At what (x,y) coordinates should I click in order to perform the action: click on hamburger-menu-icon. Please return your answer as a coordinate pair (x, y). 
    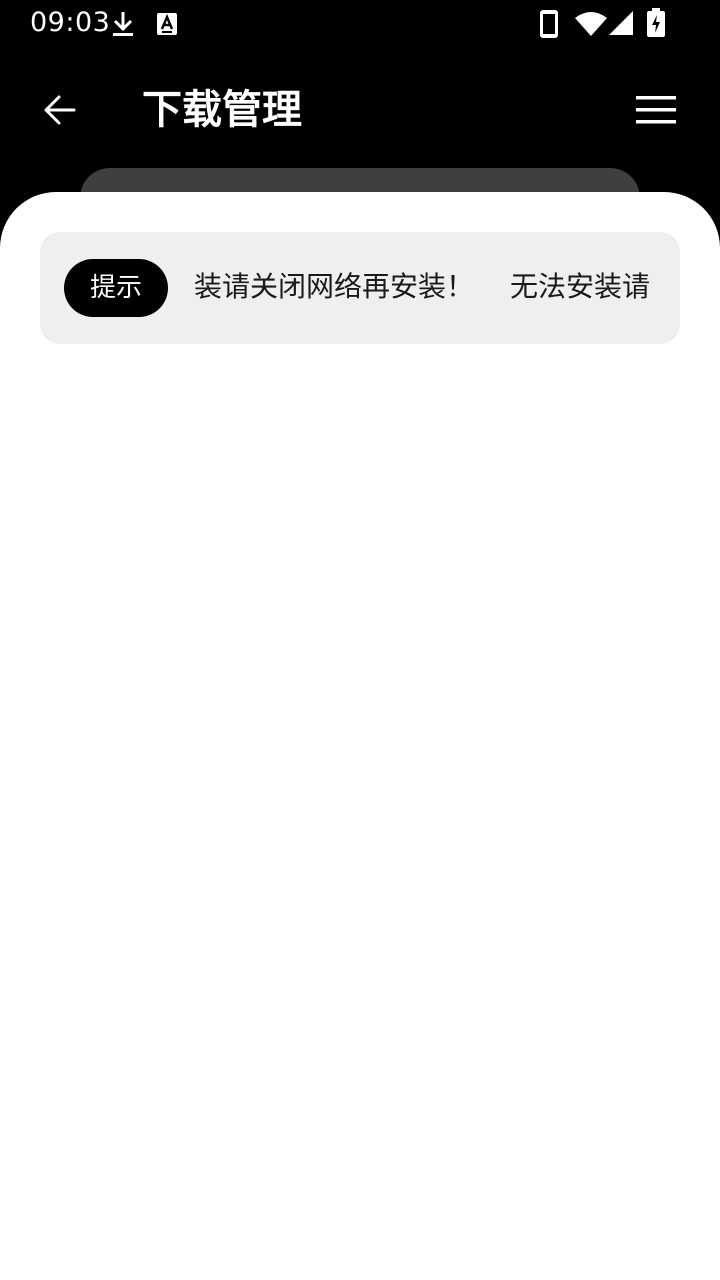
    Looking at the image, I should click on (656, 110).